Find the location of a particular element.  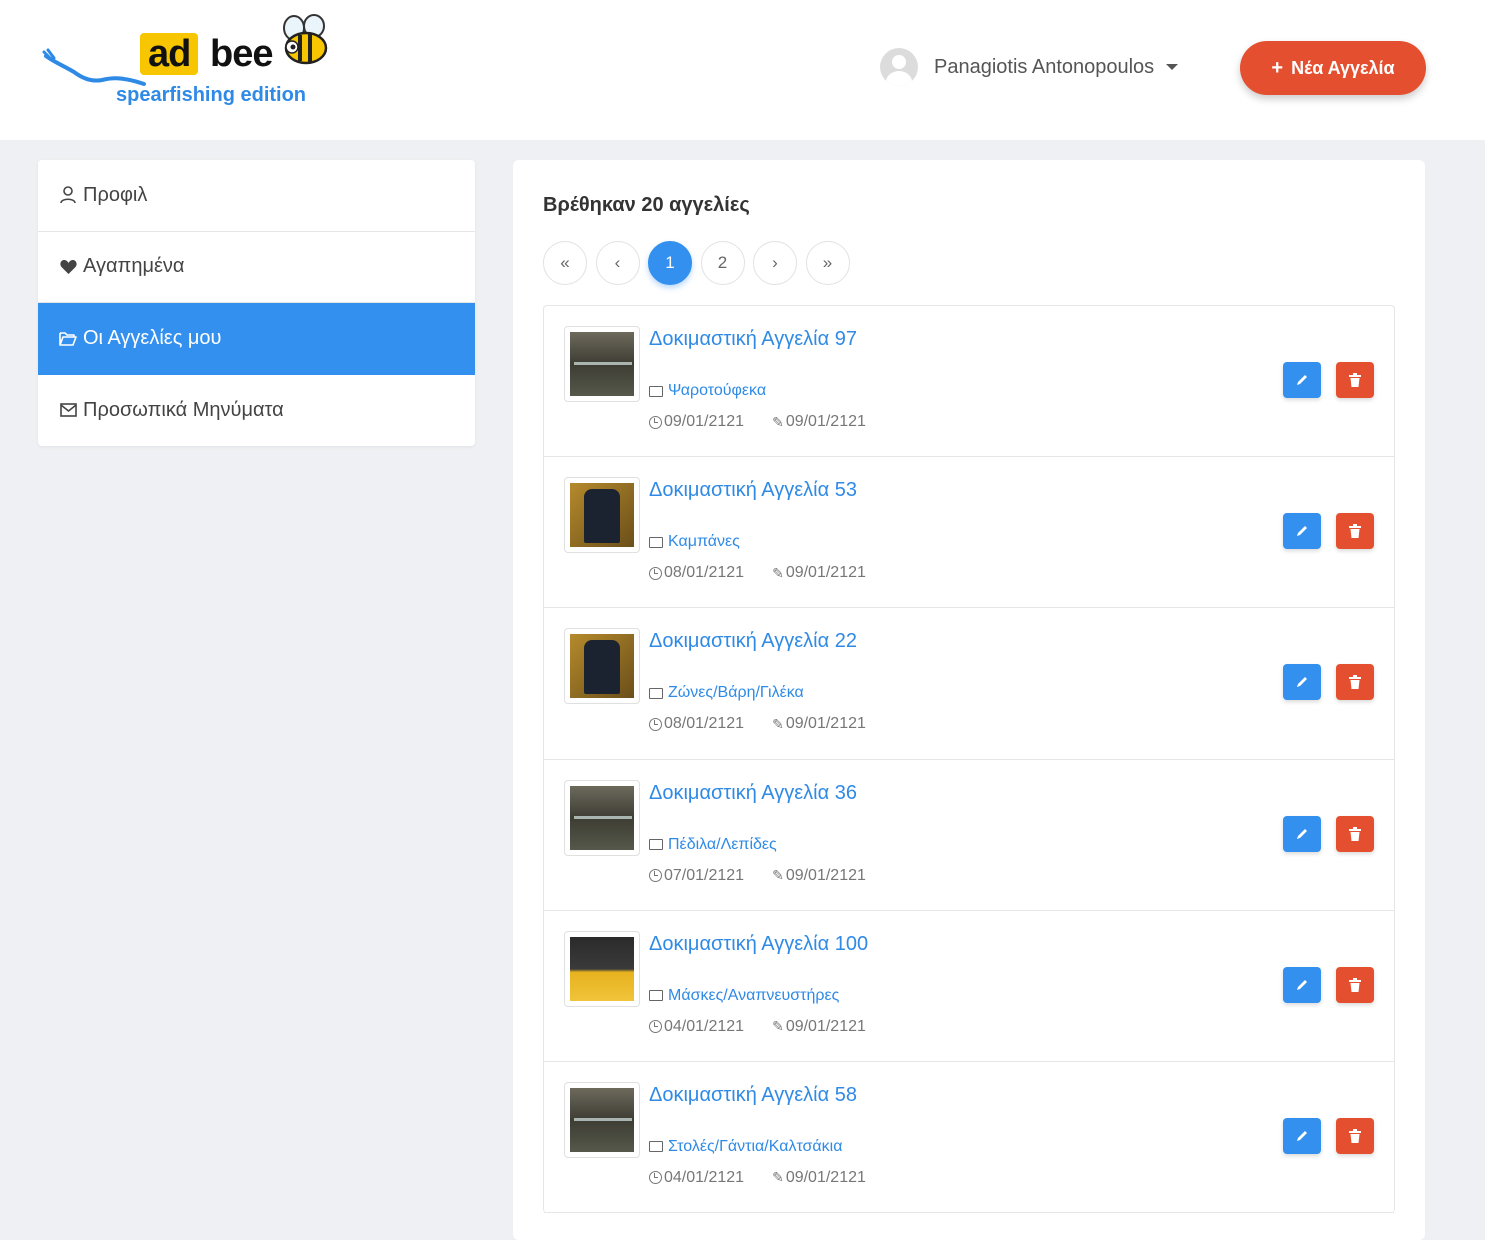

envelope-icon is located at coordinates (68, 410).